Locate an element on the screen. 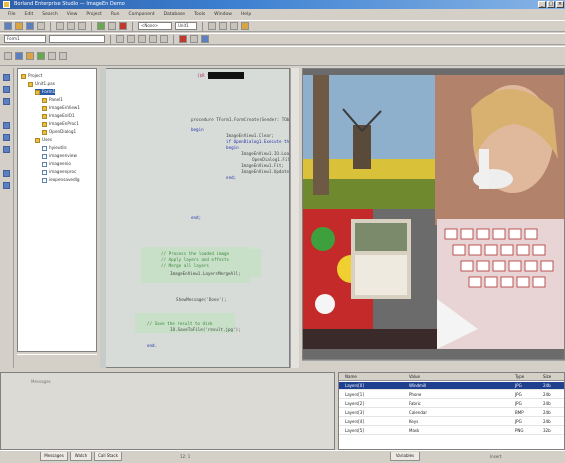  align-bottom-button is located at coordinates (164, 39).